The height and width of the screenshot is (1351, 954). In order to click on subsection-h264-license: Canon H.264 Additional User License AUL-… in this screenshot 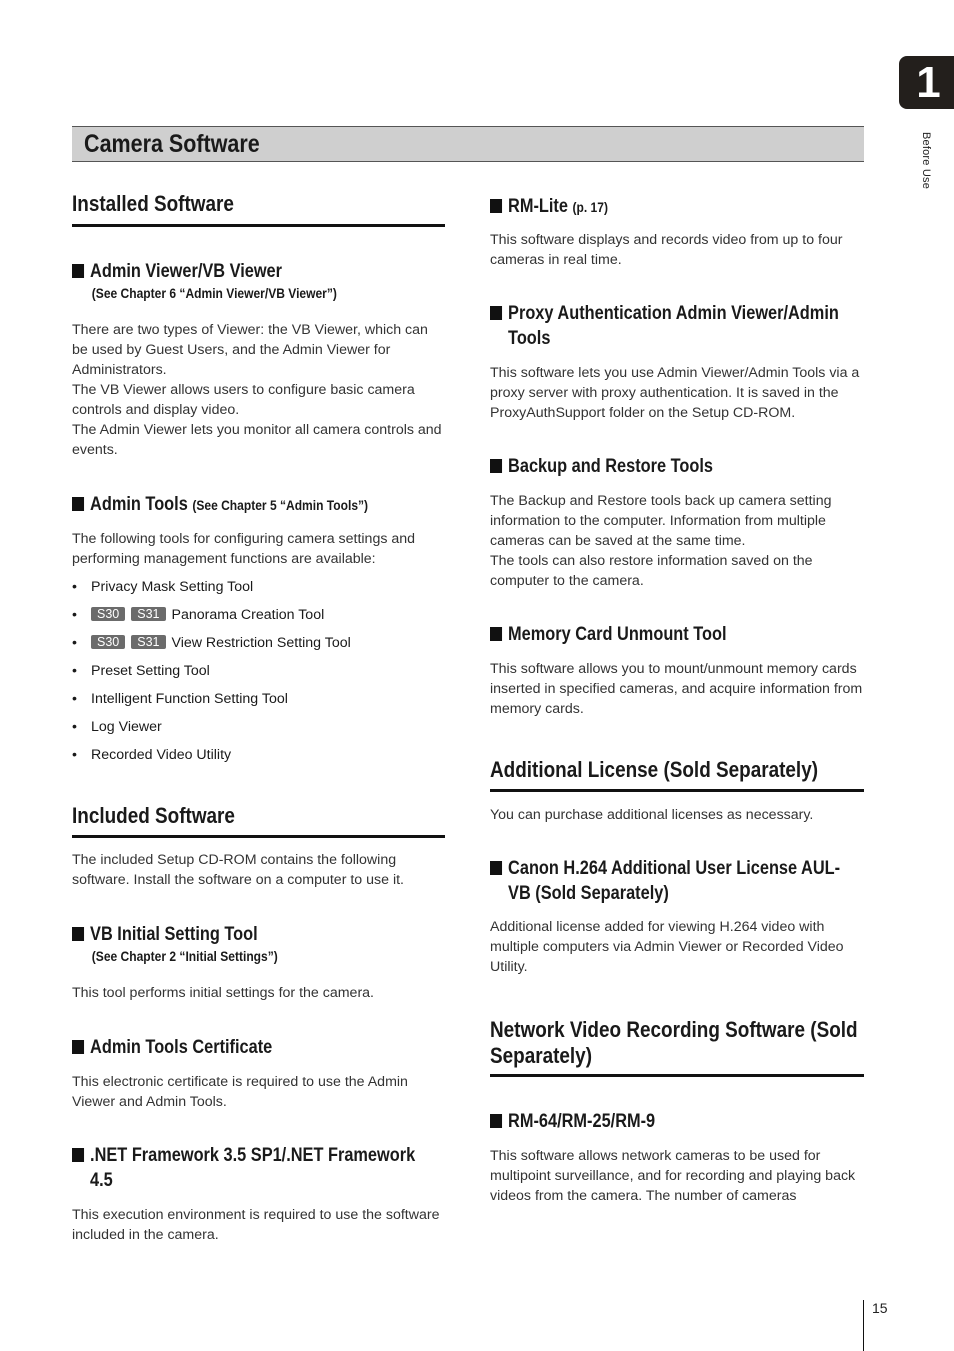, I will do `click(677, 881)`.